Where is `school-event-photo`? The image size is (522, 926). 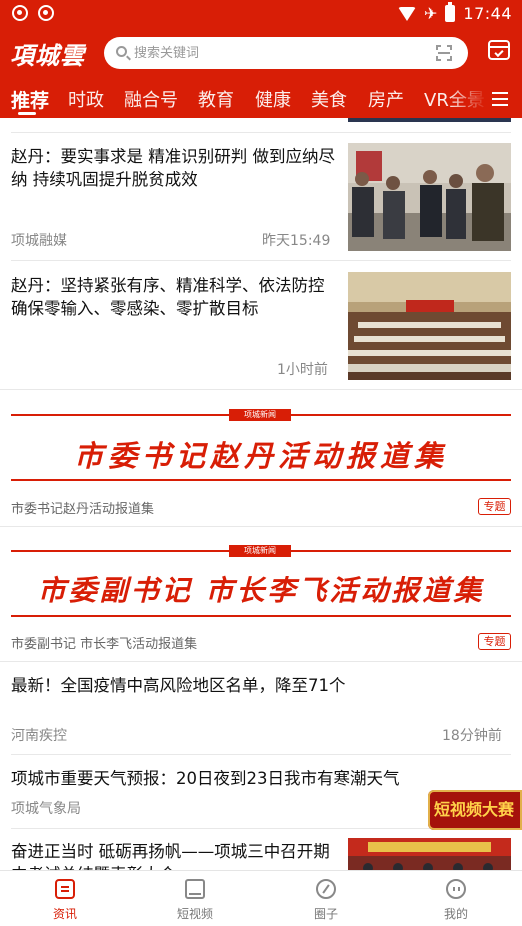 school-event-photo is located at coordinates (429, 854).